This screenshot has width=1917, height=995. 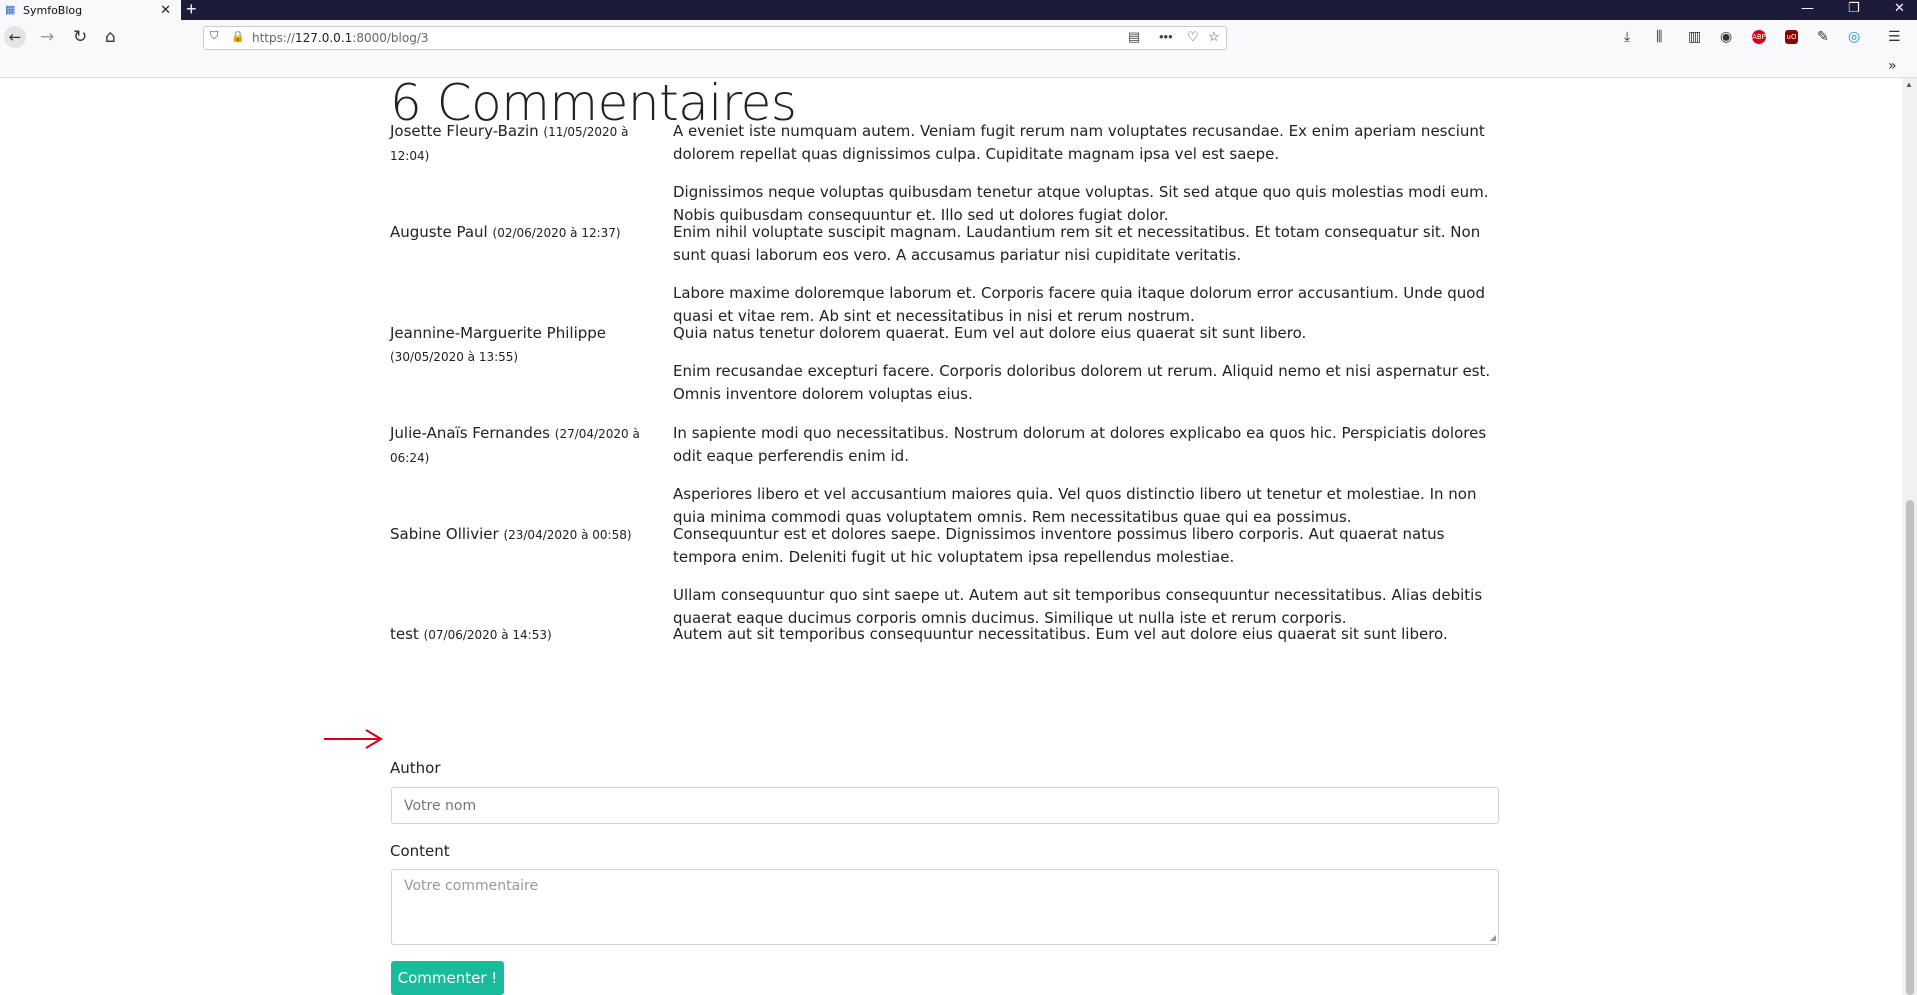 What do you see at coordinates (447, 978) in the screenshot?
I see `submit-comment-button: Commenter !` at bounding box center [447, 978].